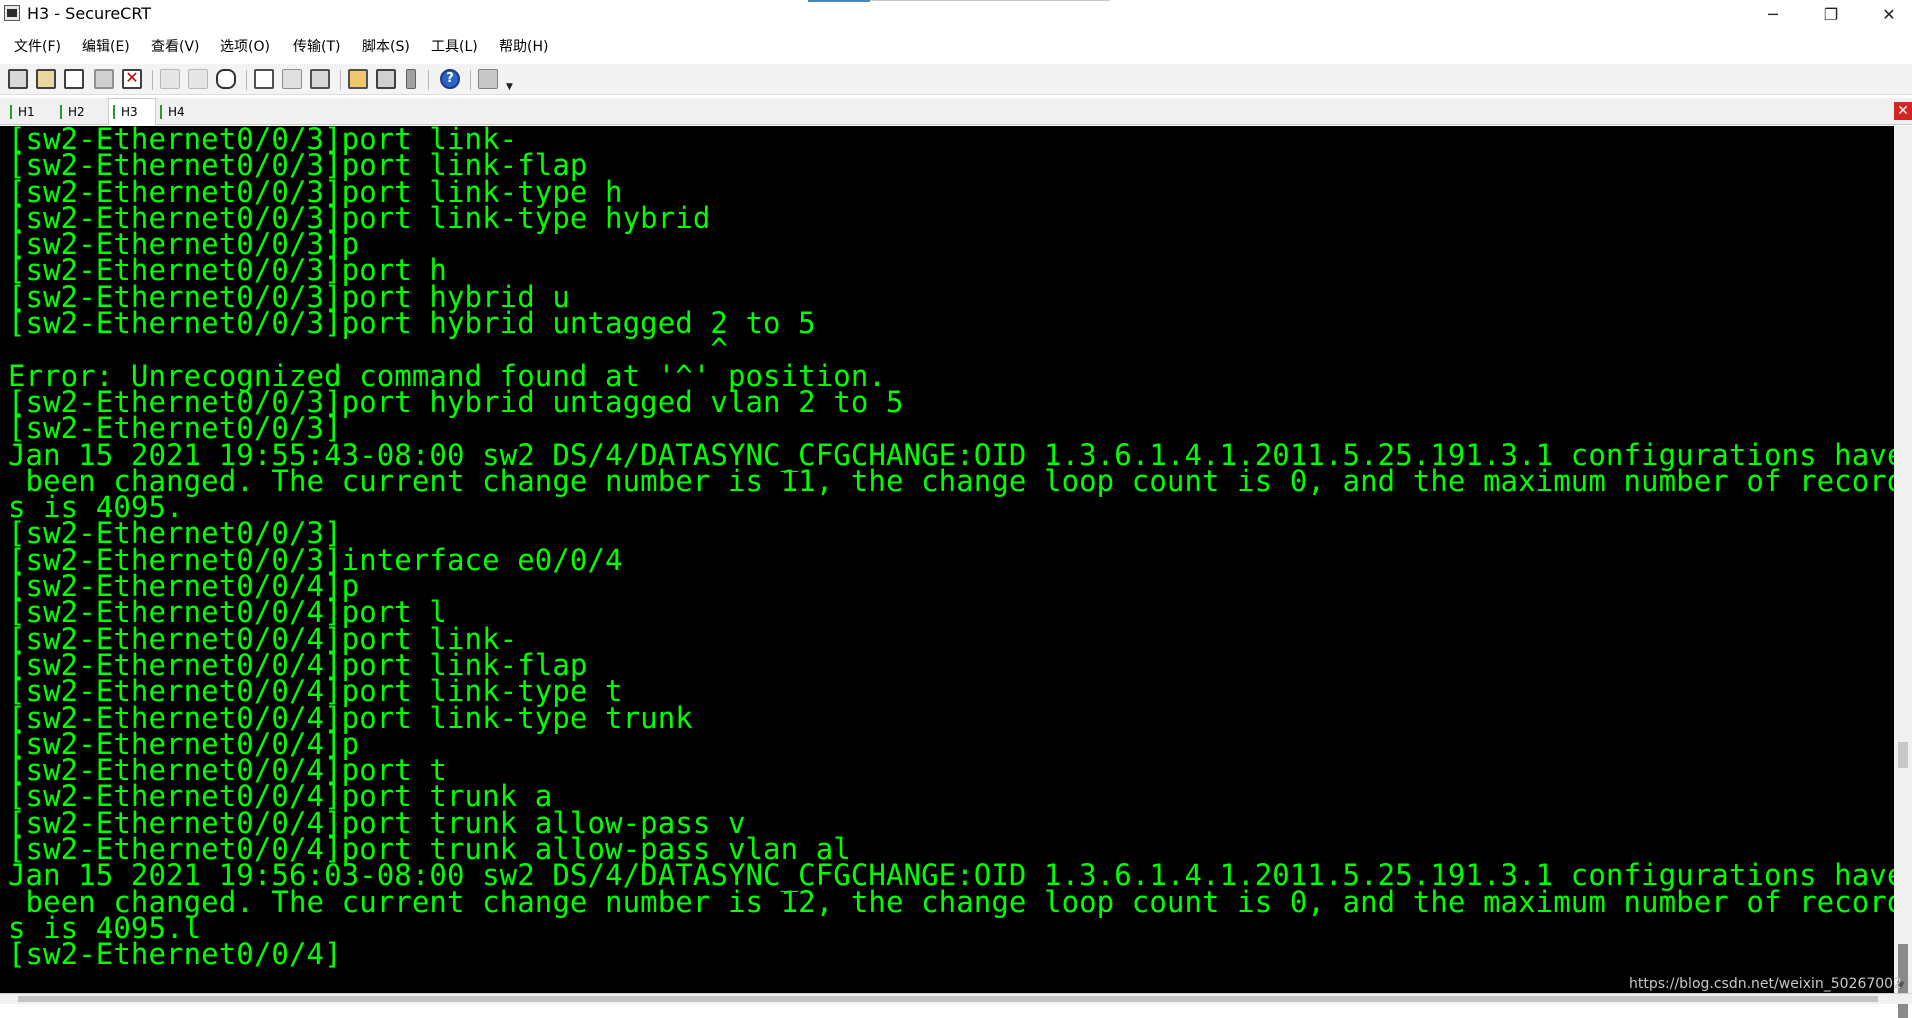 Image resolution: width=1912 pixels, height=1018 pixels. I want to click on menu-file: 文件(F), so click(37, 46).